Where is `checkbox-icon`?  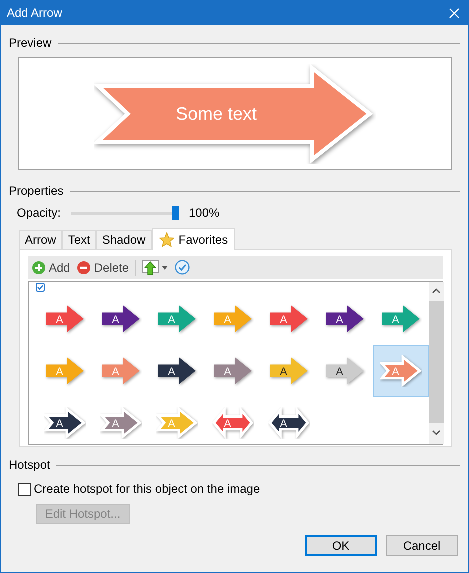 checkbox-icon is located at coordinates (40, 287).